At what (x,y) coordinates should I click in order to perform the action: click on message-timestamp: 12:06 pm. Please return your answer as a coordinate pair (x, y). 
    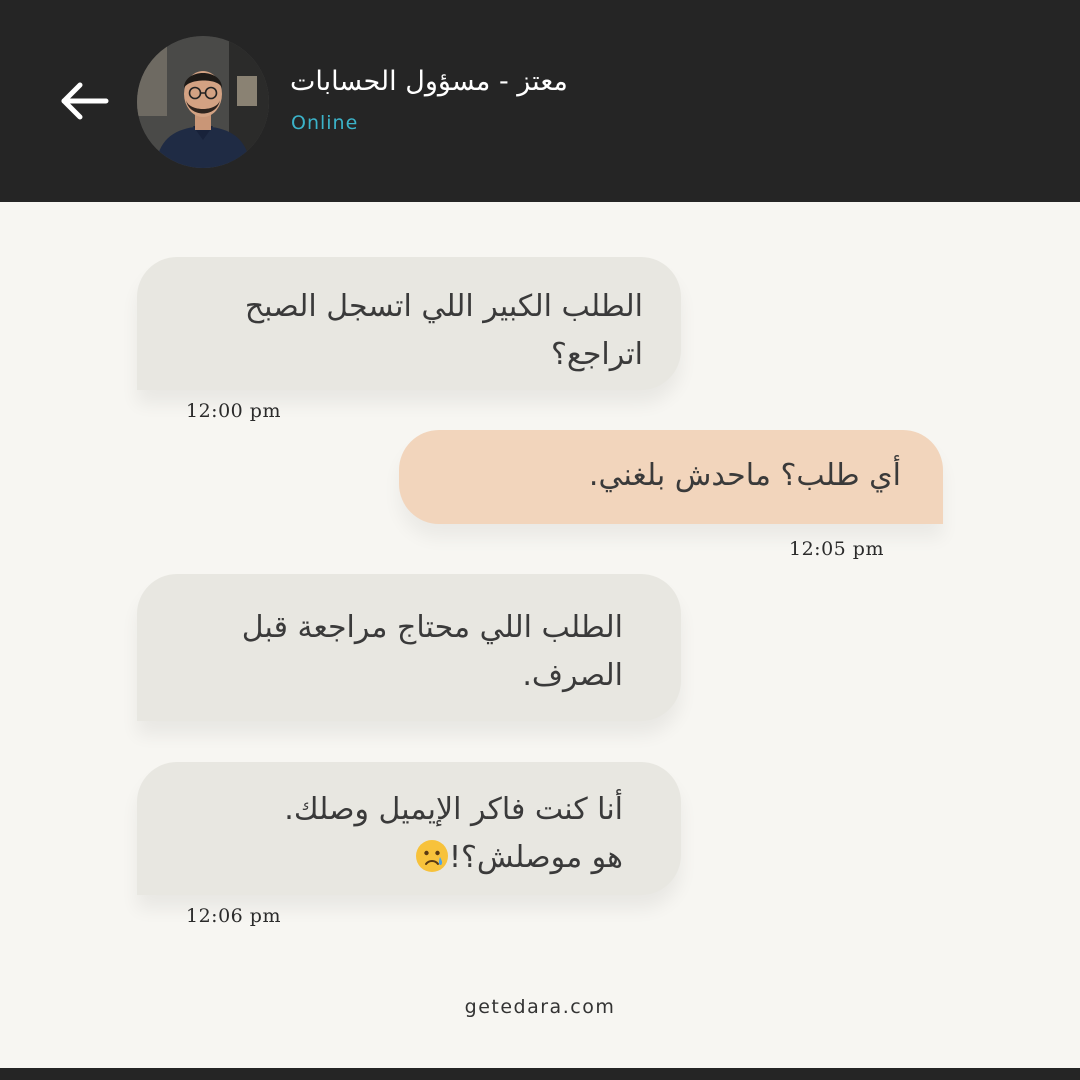
    Looking at the image, I should click on (233, 916).